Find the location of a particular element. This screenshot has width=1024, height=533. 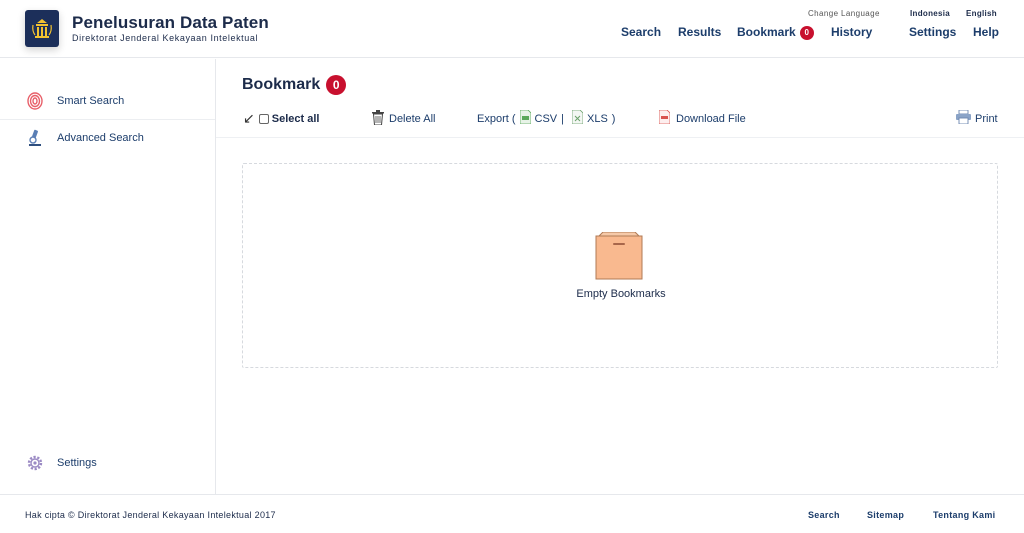

sidebar-item-settings: Settings is located at coordinates (107, 463).